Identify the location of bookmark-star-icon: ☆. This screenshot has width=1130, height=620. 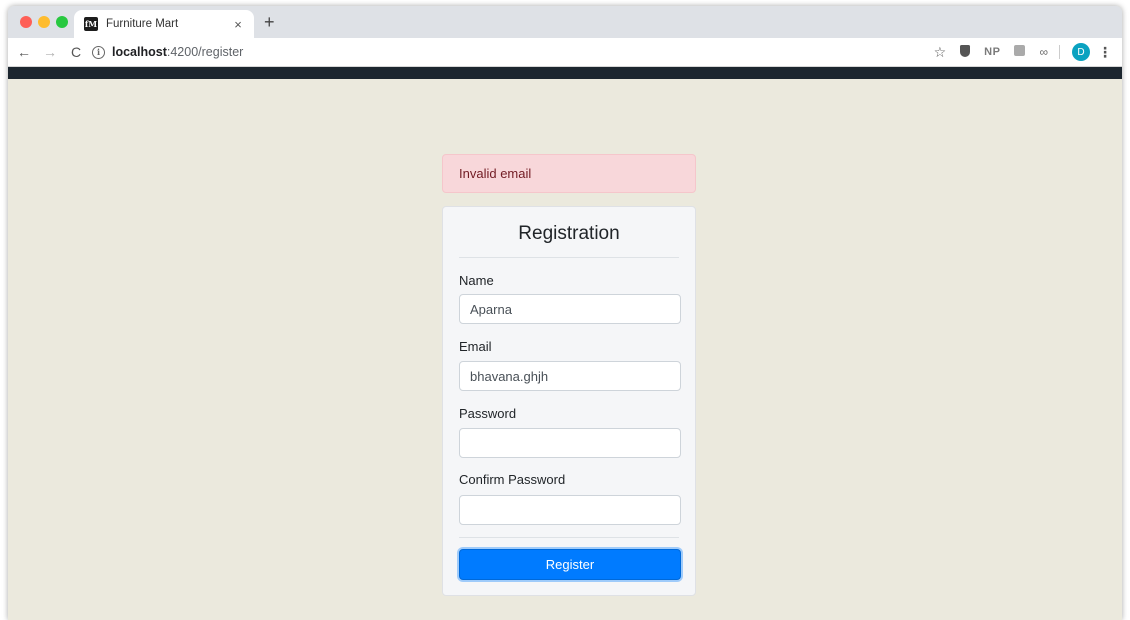
(940, 52).